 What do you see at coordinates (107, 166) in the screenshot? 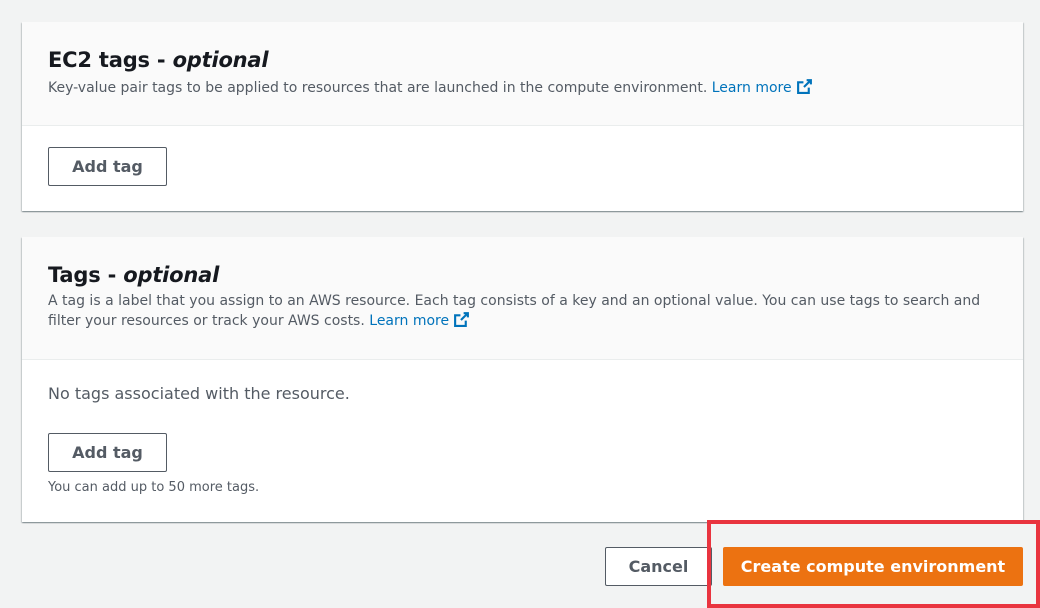
I see `ec2-add-tag-button: Add tag` at bounding box center [107, 166].